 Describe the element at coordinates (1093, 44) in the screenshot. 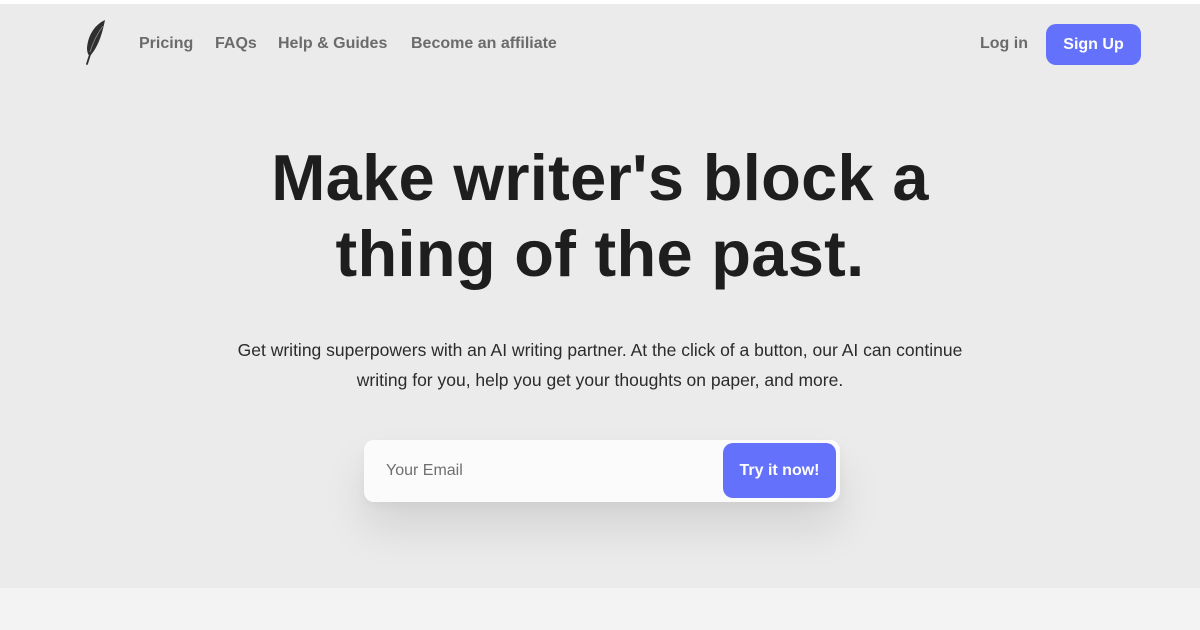

I see `signup-button: Sign Up` at that location.